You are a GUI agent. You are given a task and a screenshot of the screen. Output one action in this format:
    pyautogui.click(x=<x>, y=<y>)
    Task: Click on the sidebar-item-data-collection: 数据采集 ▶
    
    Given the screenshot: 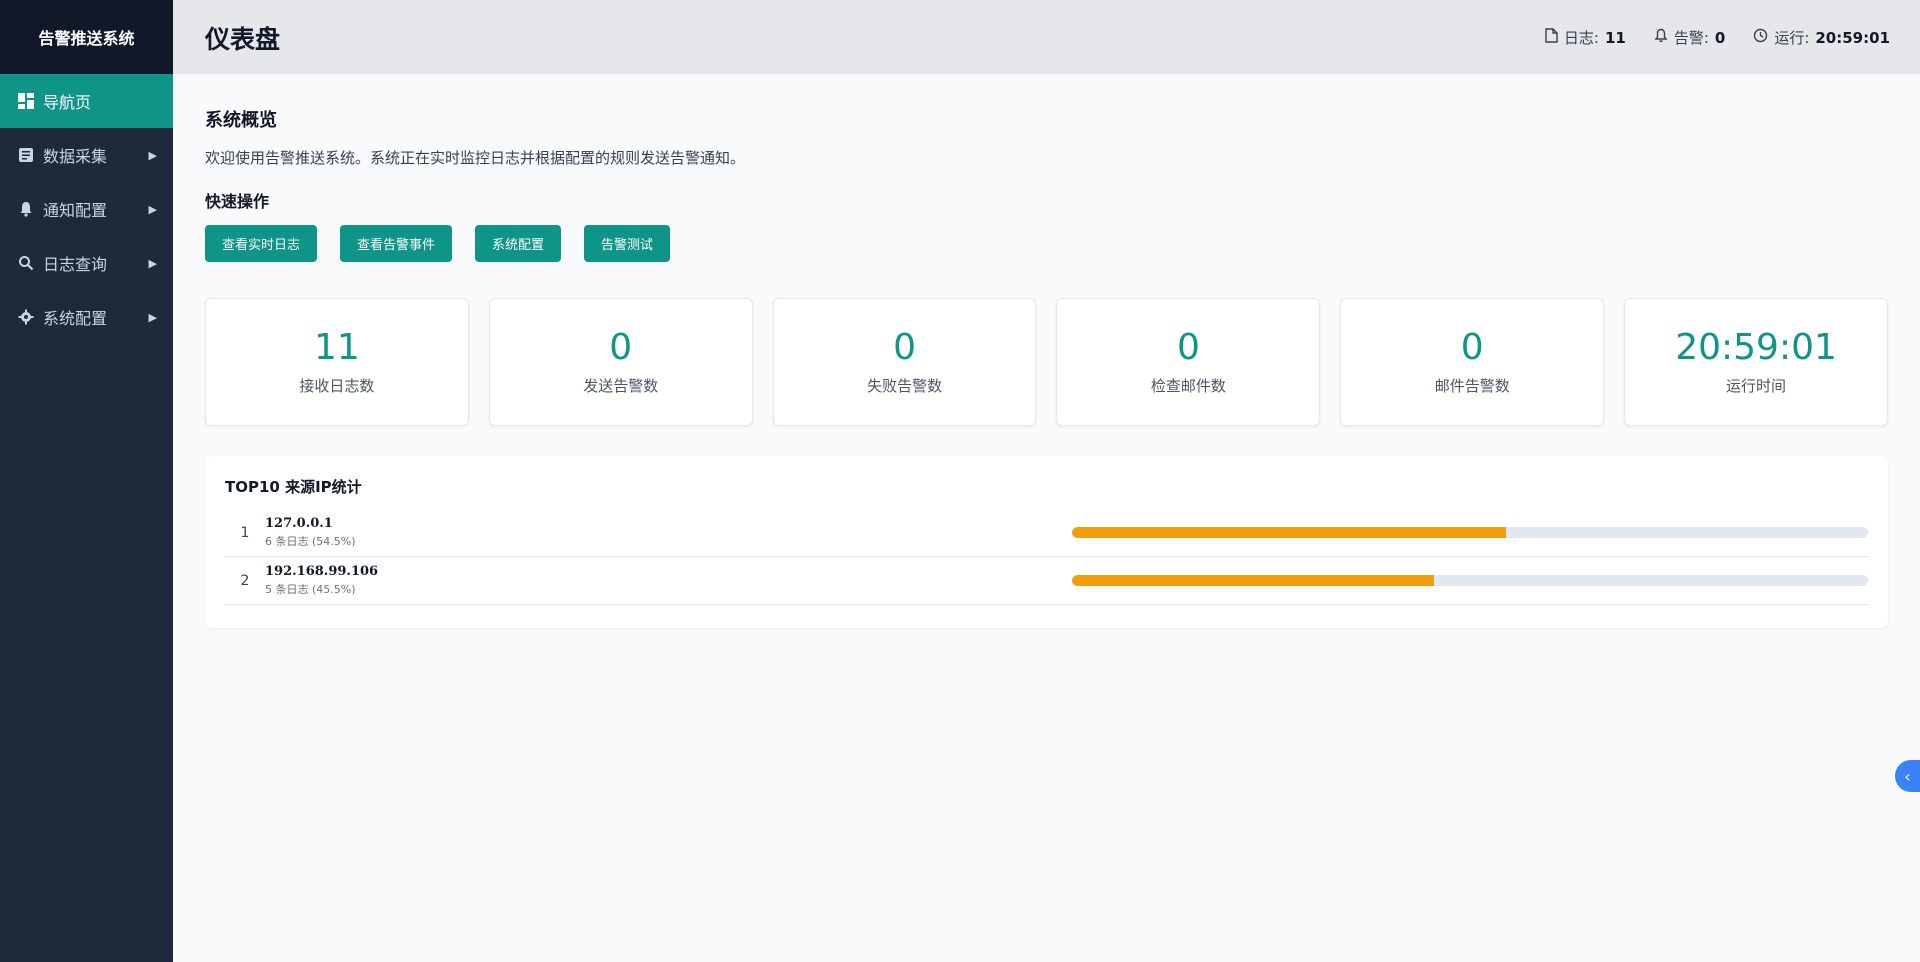 What is the action you would take?
    pyautogui.click(x=86, y=155)
    